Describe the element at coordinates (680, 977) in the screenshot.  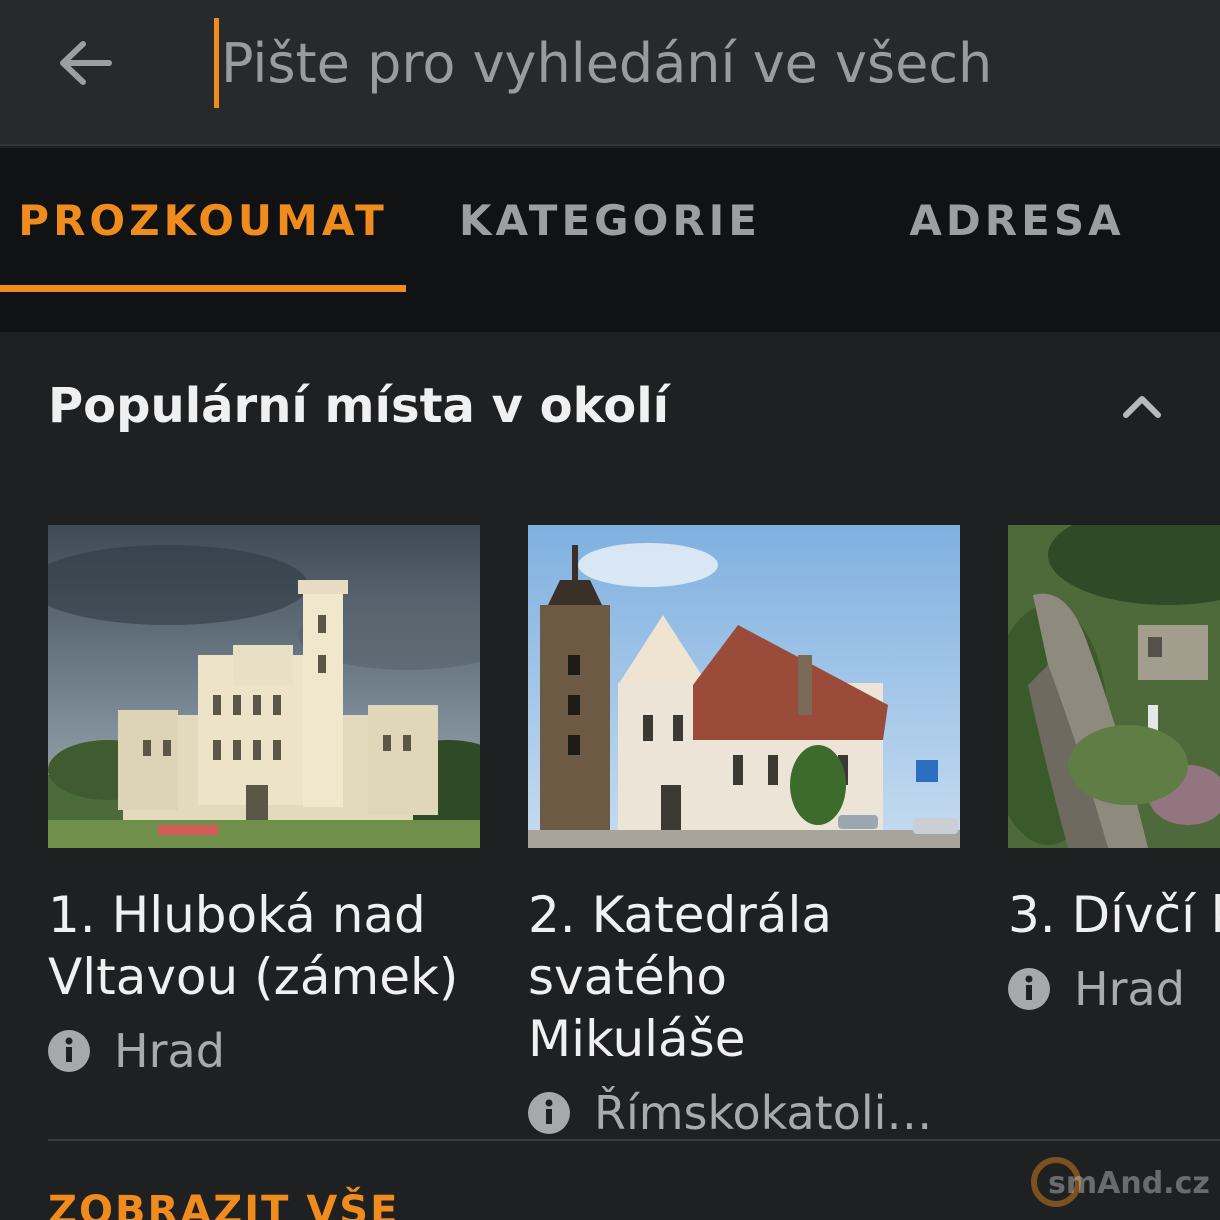
I see `place-name: 2. Katedrála svatého Mikuláše` at that location.